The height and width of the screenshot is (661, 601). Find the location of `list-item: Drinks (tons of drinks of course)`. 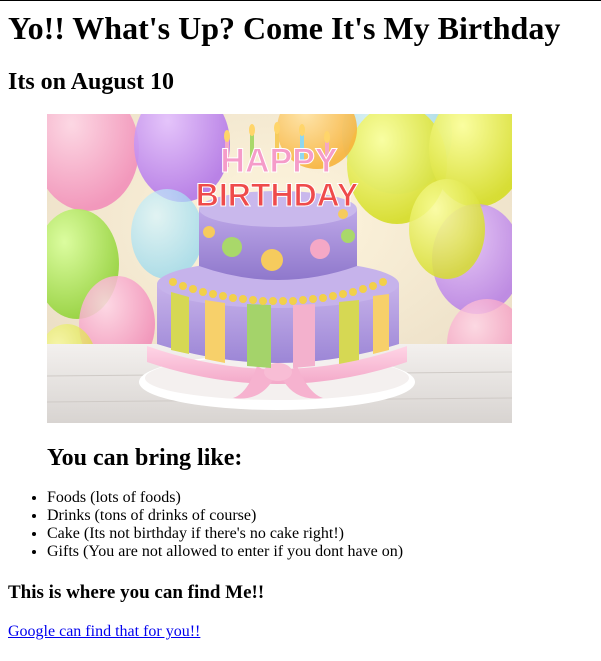

list-item: Drinks (tons of drinks of course) is located at coordinates (225, 516).